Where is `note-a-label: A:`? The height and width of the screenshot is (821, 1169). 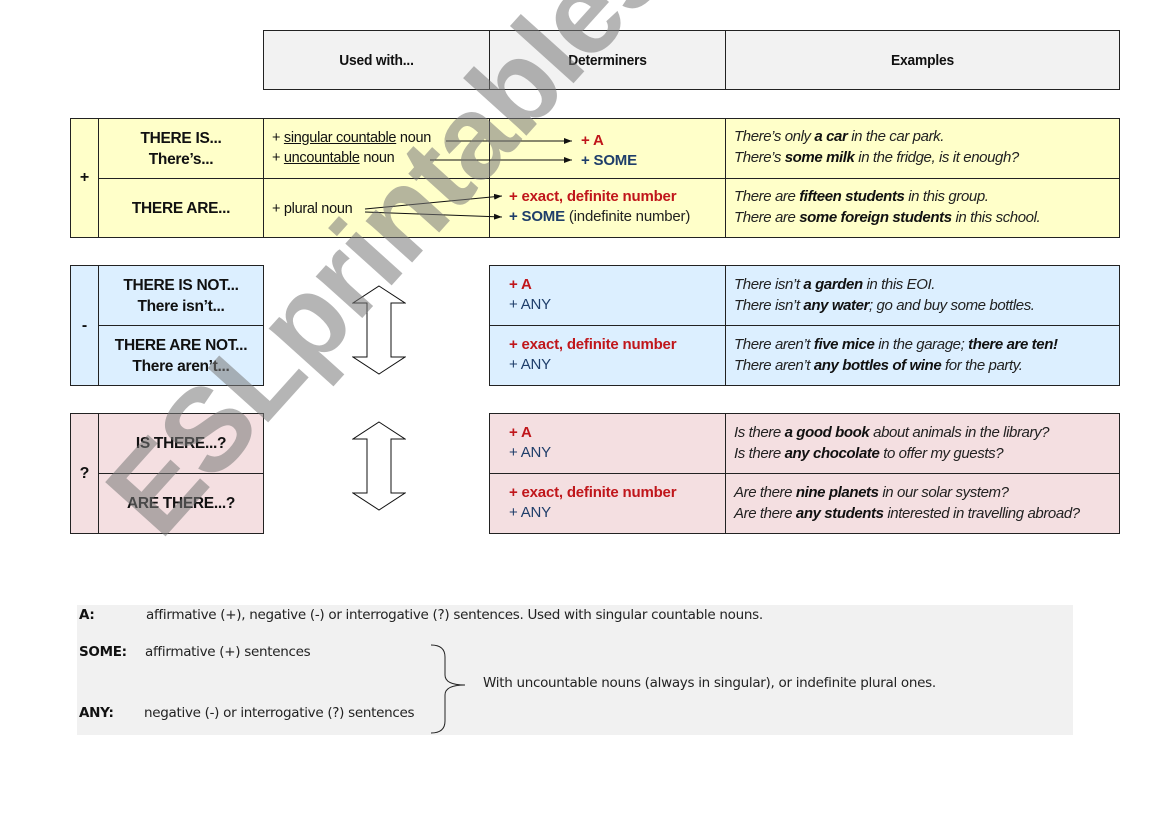 note-a-label: A: is located at coordinates (87, 615).